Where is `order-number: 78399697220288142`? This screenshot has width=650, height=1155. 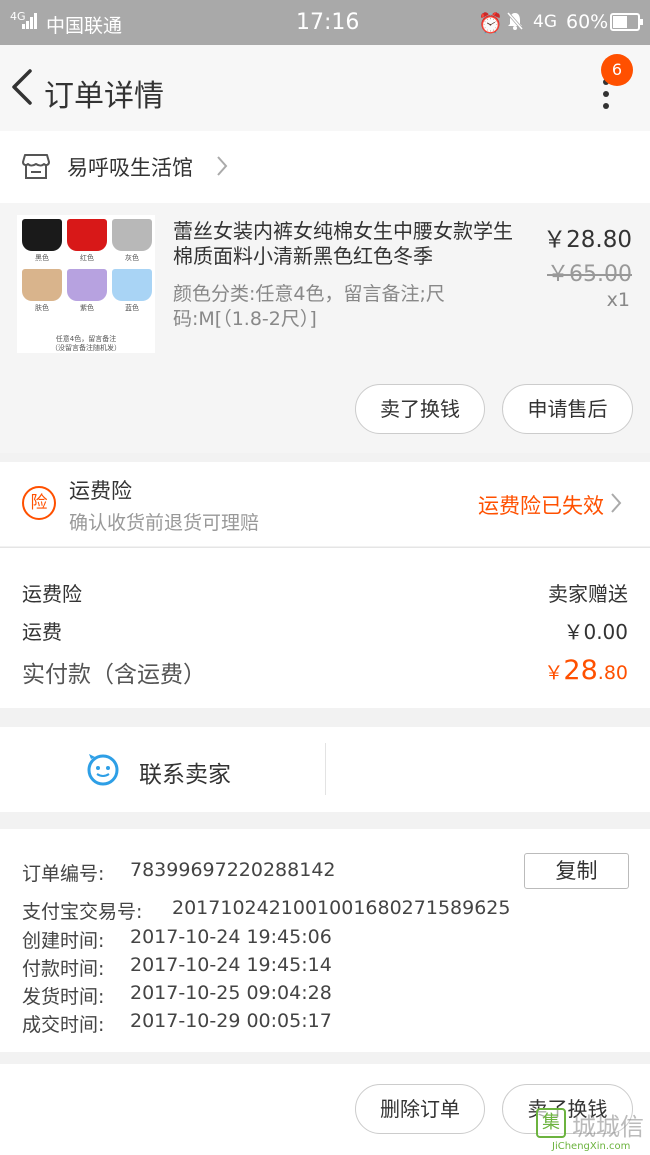 order-number: 78399697220288142 is located at coordinates (233, 870).